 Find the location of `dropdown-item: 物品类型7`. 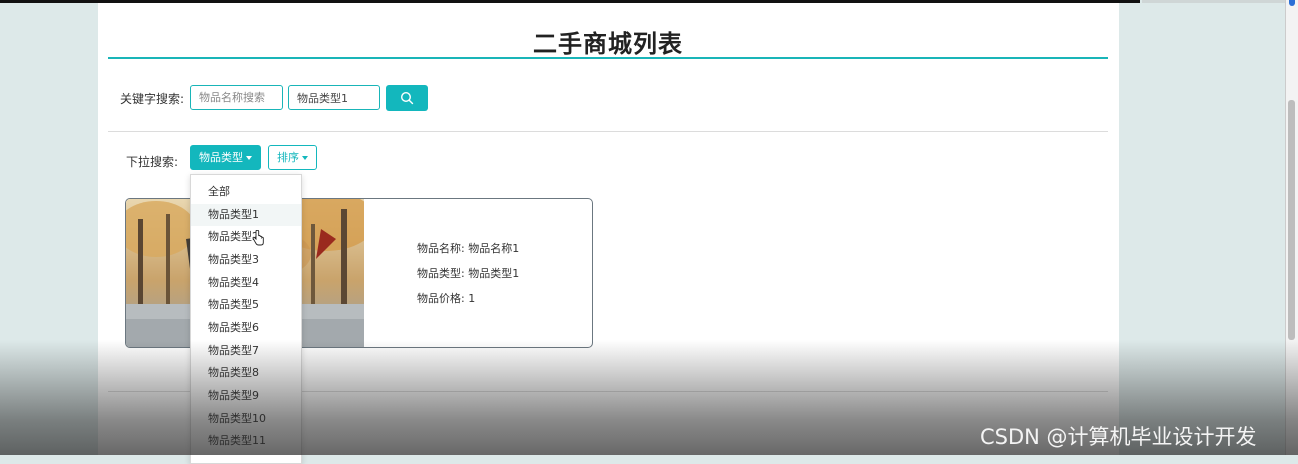

dropdown-item: 物品类型7 is located at coordinates (246, 351).